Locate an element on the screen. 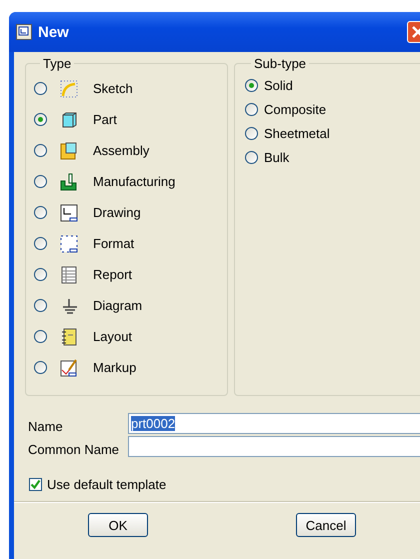 The height and width of the screenshot is (559, 420). type-option: Sketch is located at coordinates (126, 88).